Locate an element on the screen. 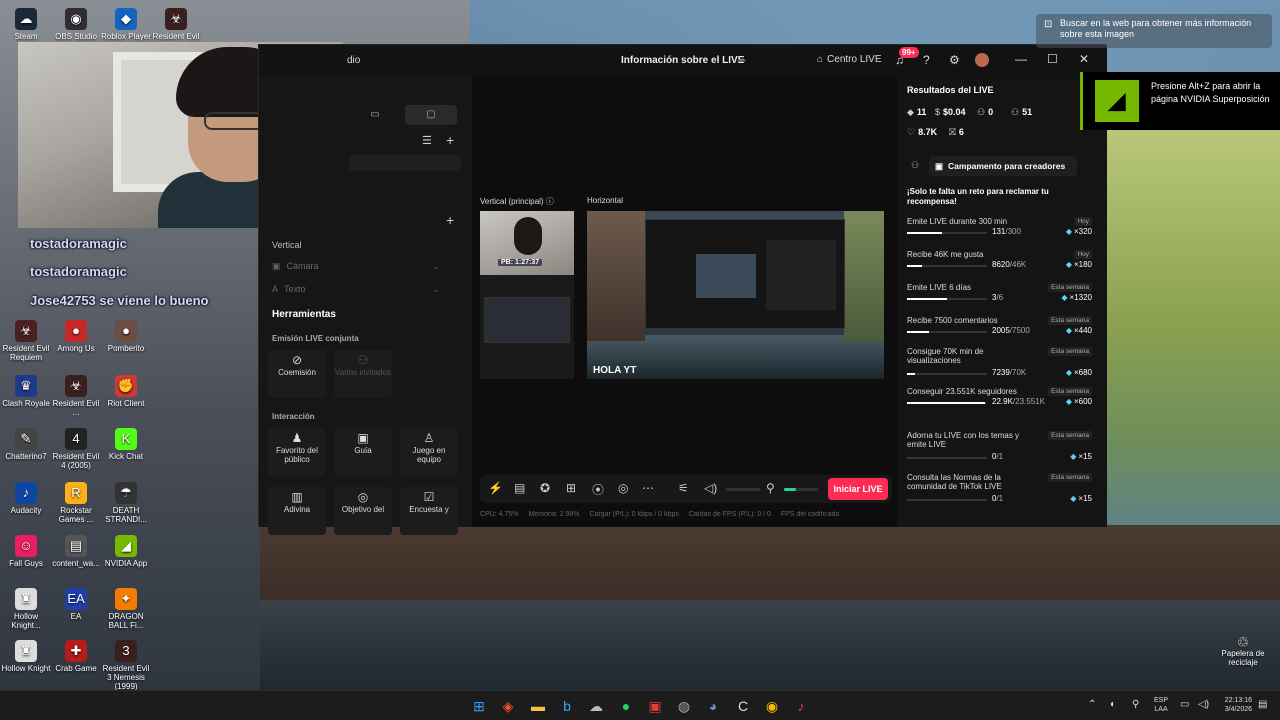 This screenshot has width=1280, height=720. scene-row is located at coordinates (405, 163).